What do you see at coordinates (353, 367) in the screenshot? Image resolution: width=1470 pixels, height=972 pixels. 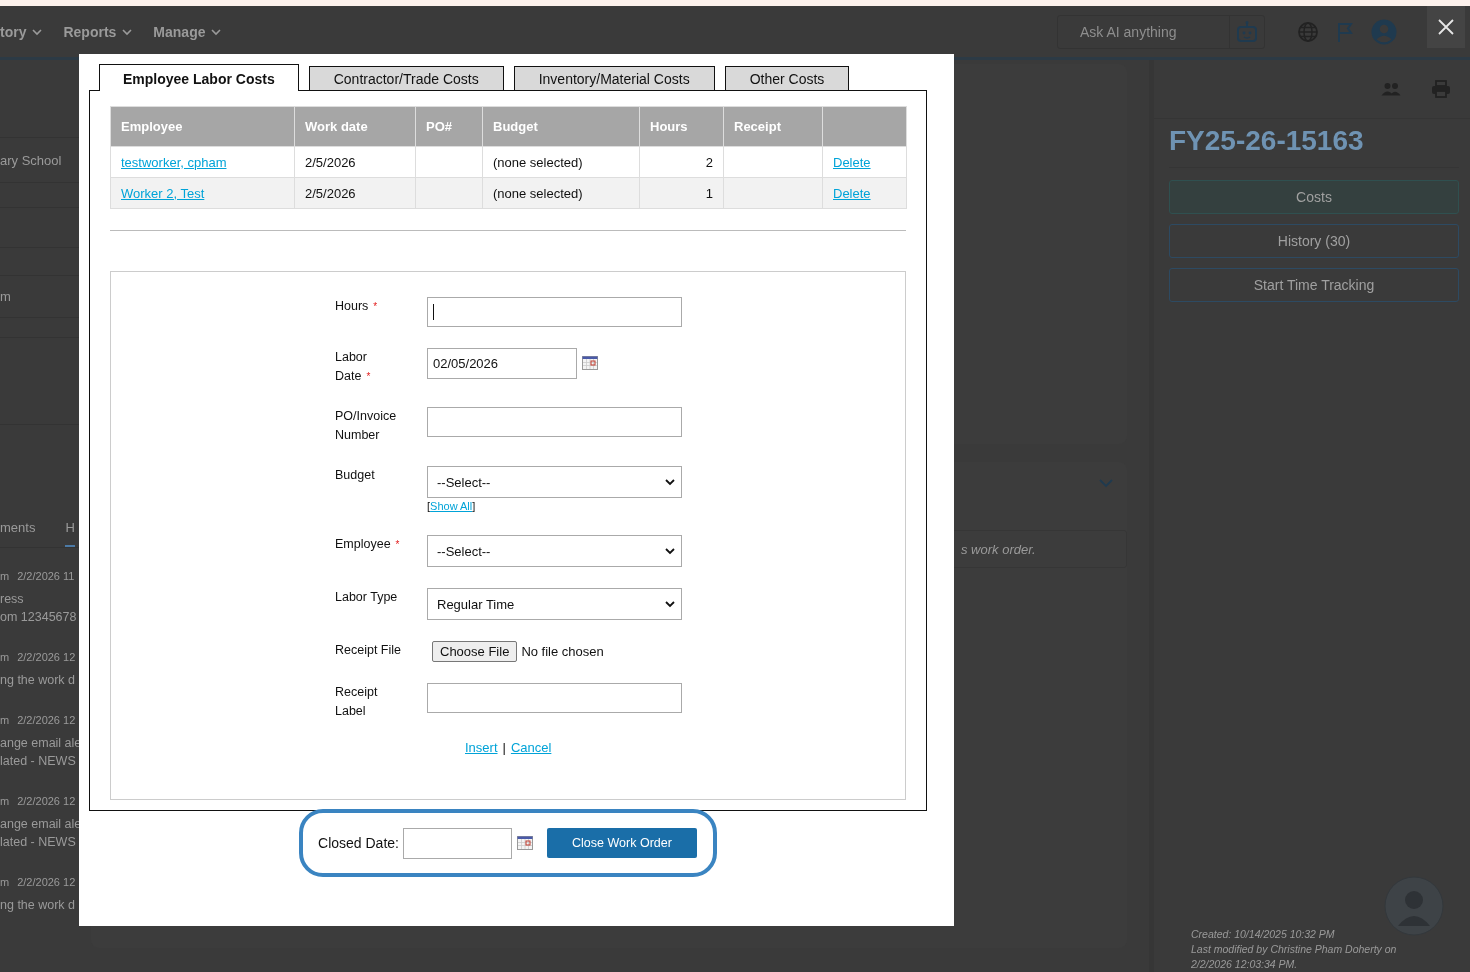 I see `field-label: Labor Date *` at bounding box center [353, 367].